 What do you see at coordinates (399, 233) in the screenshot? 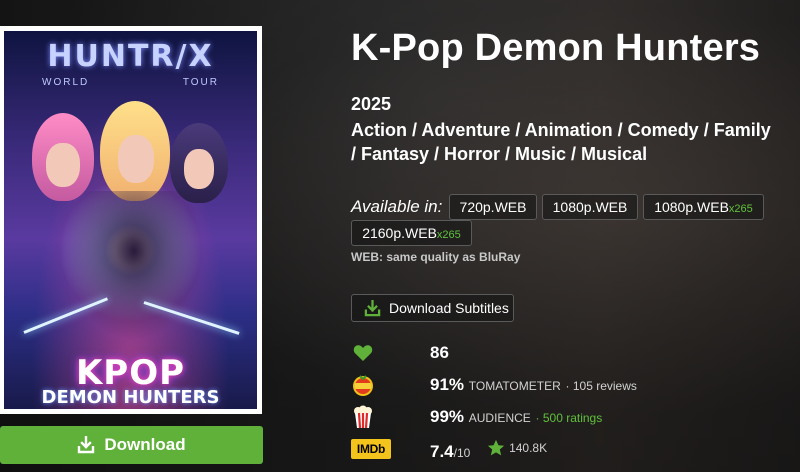
I see `quality-label: 2160p.WEB` at bounding box center [399, 233].